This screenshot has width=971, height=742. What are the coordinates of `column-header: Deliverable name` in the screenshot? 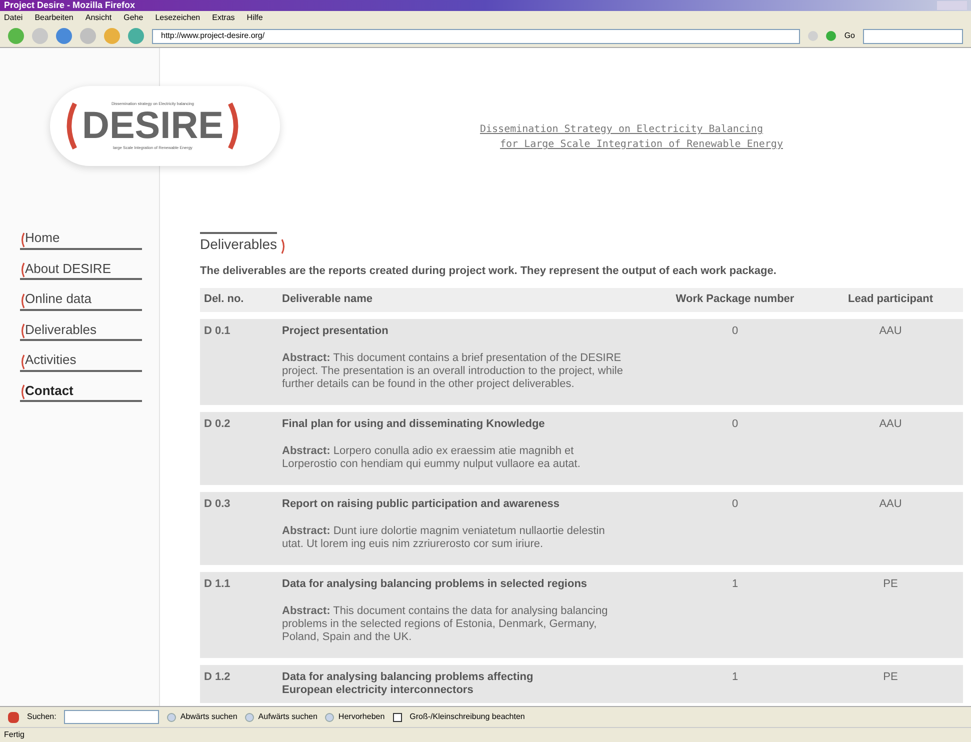 It's located at (328, 300).